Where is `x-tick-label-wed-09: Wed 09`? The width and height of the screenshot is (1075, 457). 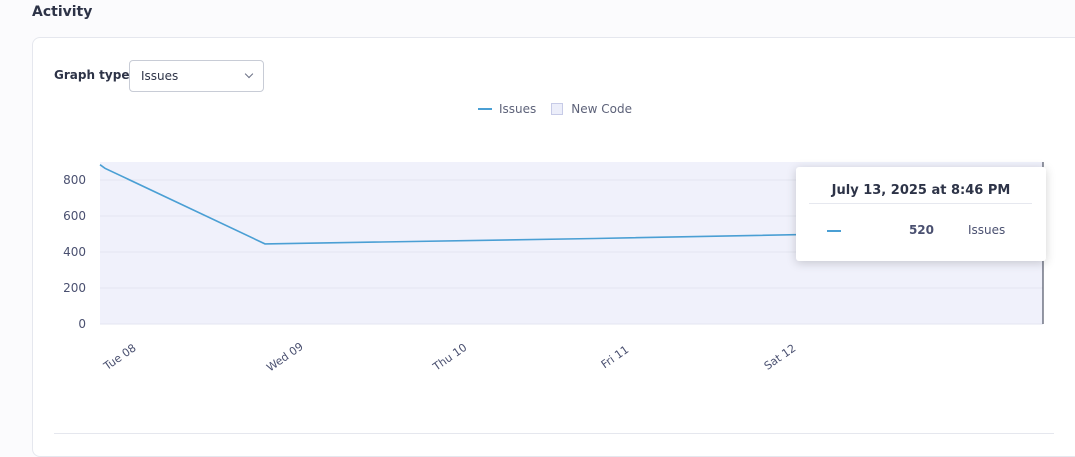
x-tick-label-wed-09: Wed 09 is located at coordinates (284, 357).